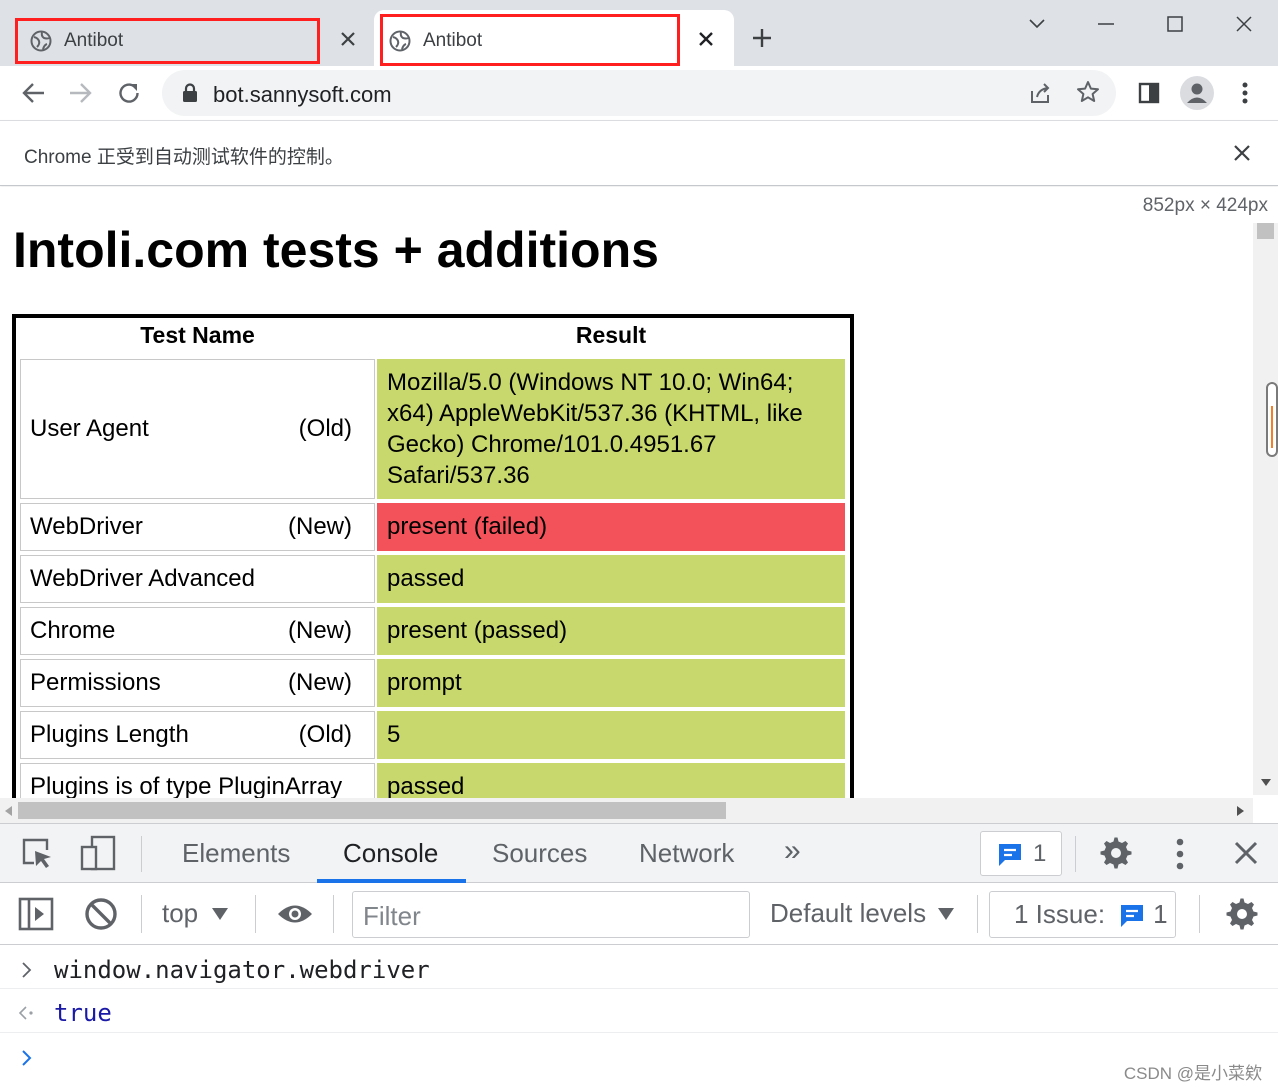  I want to click on more-tabs-button: », so click(792, 851).